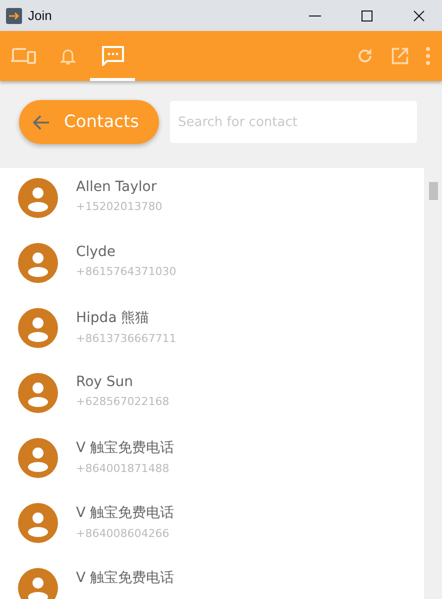 The image size is (442, 599). What do you see at coordinates (428, 56) in the screenshot?
I see `more-icon` at bounding box center [428, 56].